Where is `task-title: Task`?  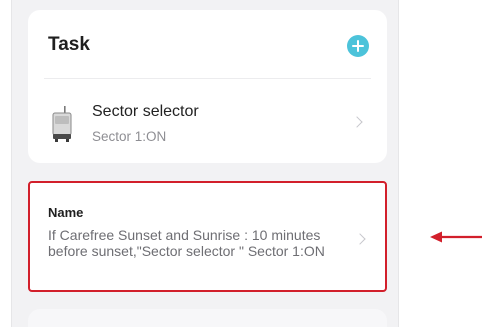 task-title: Task is located at coordinates (69, 44).